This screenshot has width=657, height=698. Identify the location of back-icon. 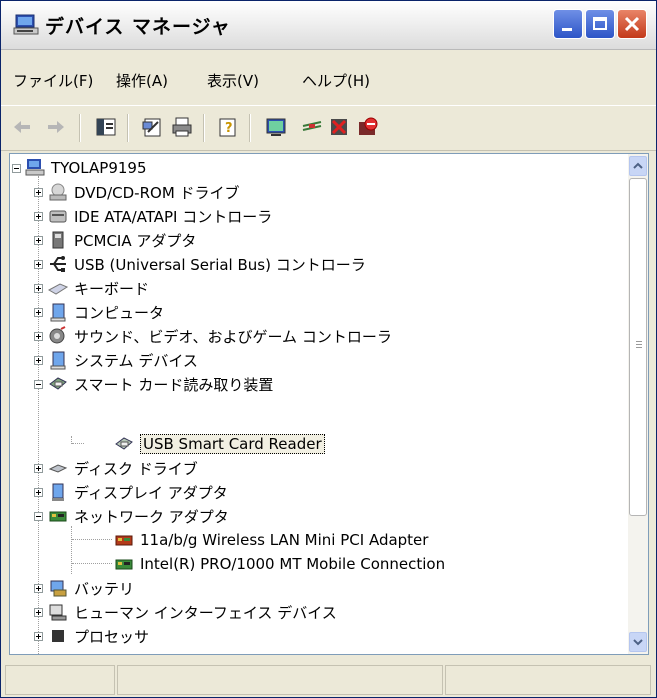
(22, 127).